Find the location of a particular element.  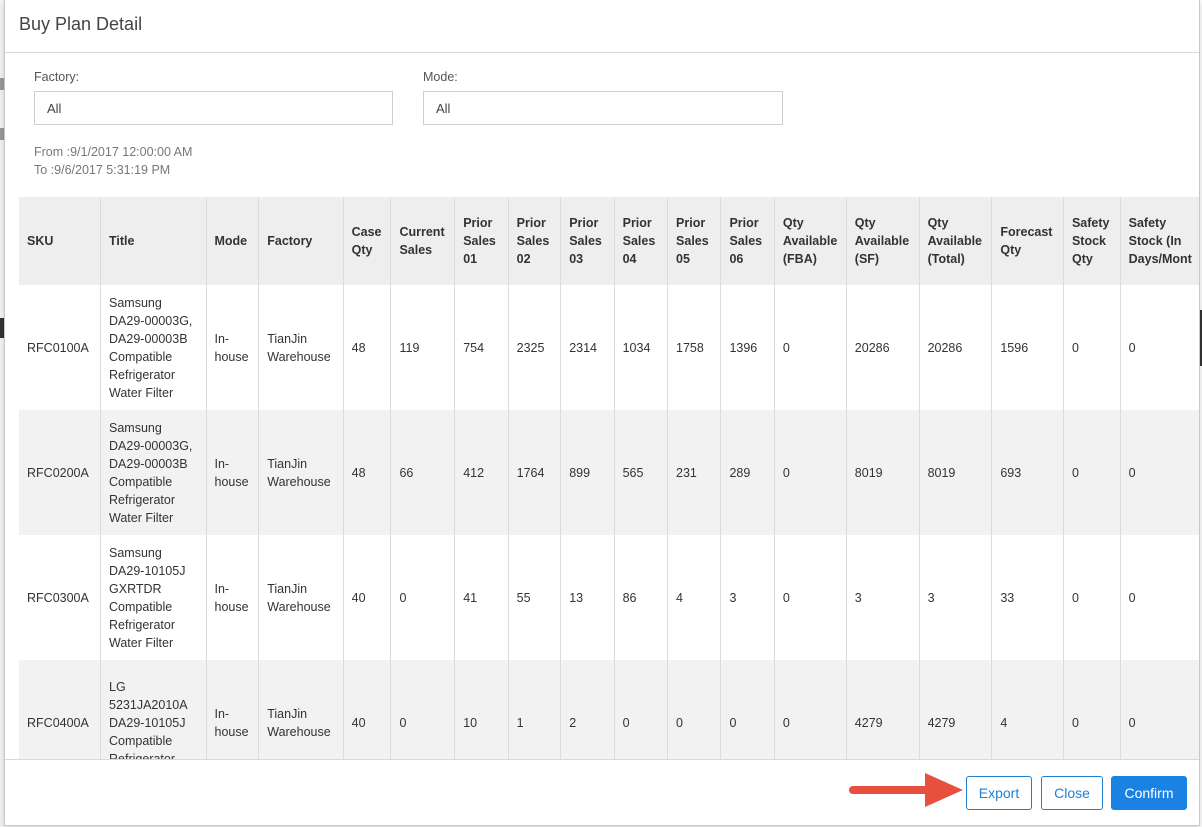

mode-select: All is located at coordinates (603, 108).